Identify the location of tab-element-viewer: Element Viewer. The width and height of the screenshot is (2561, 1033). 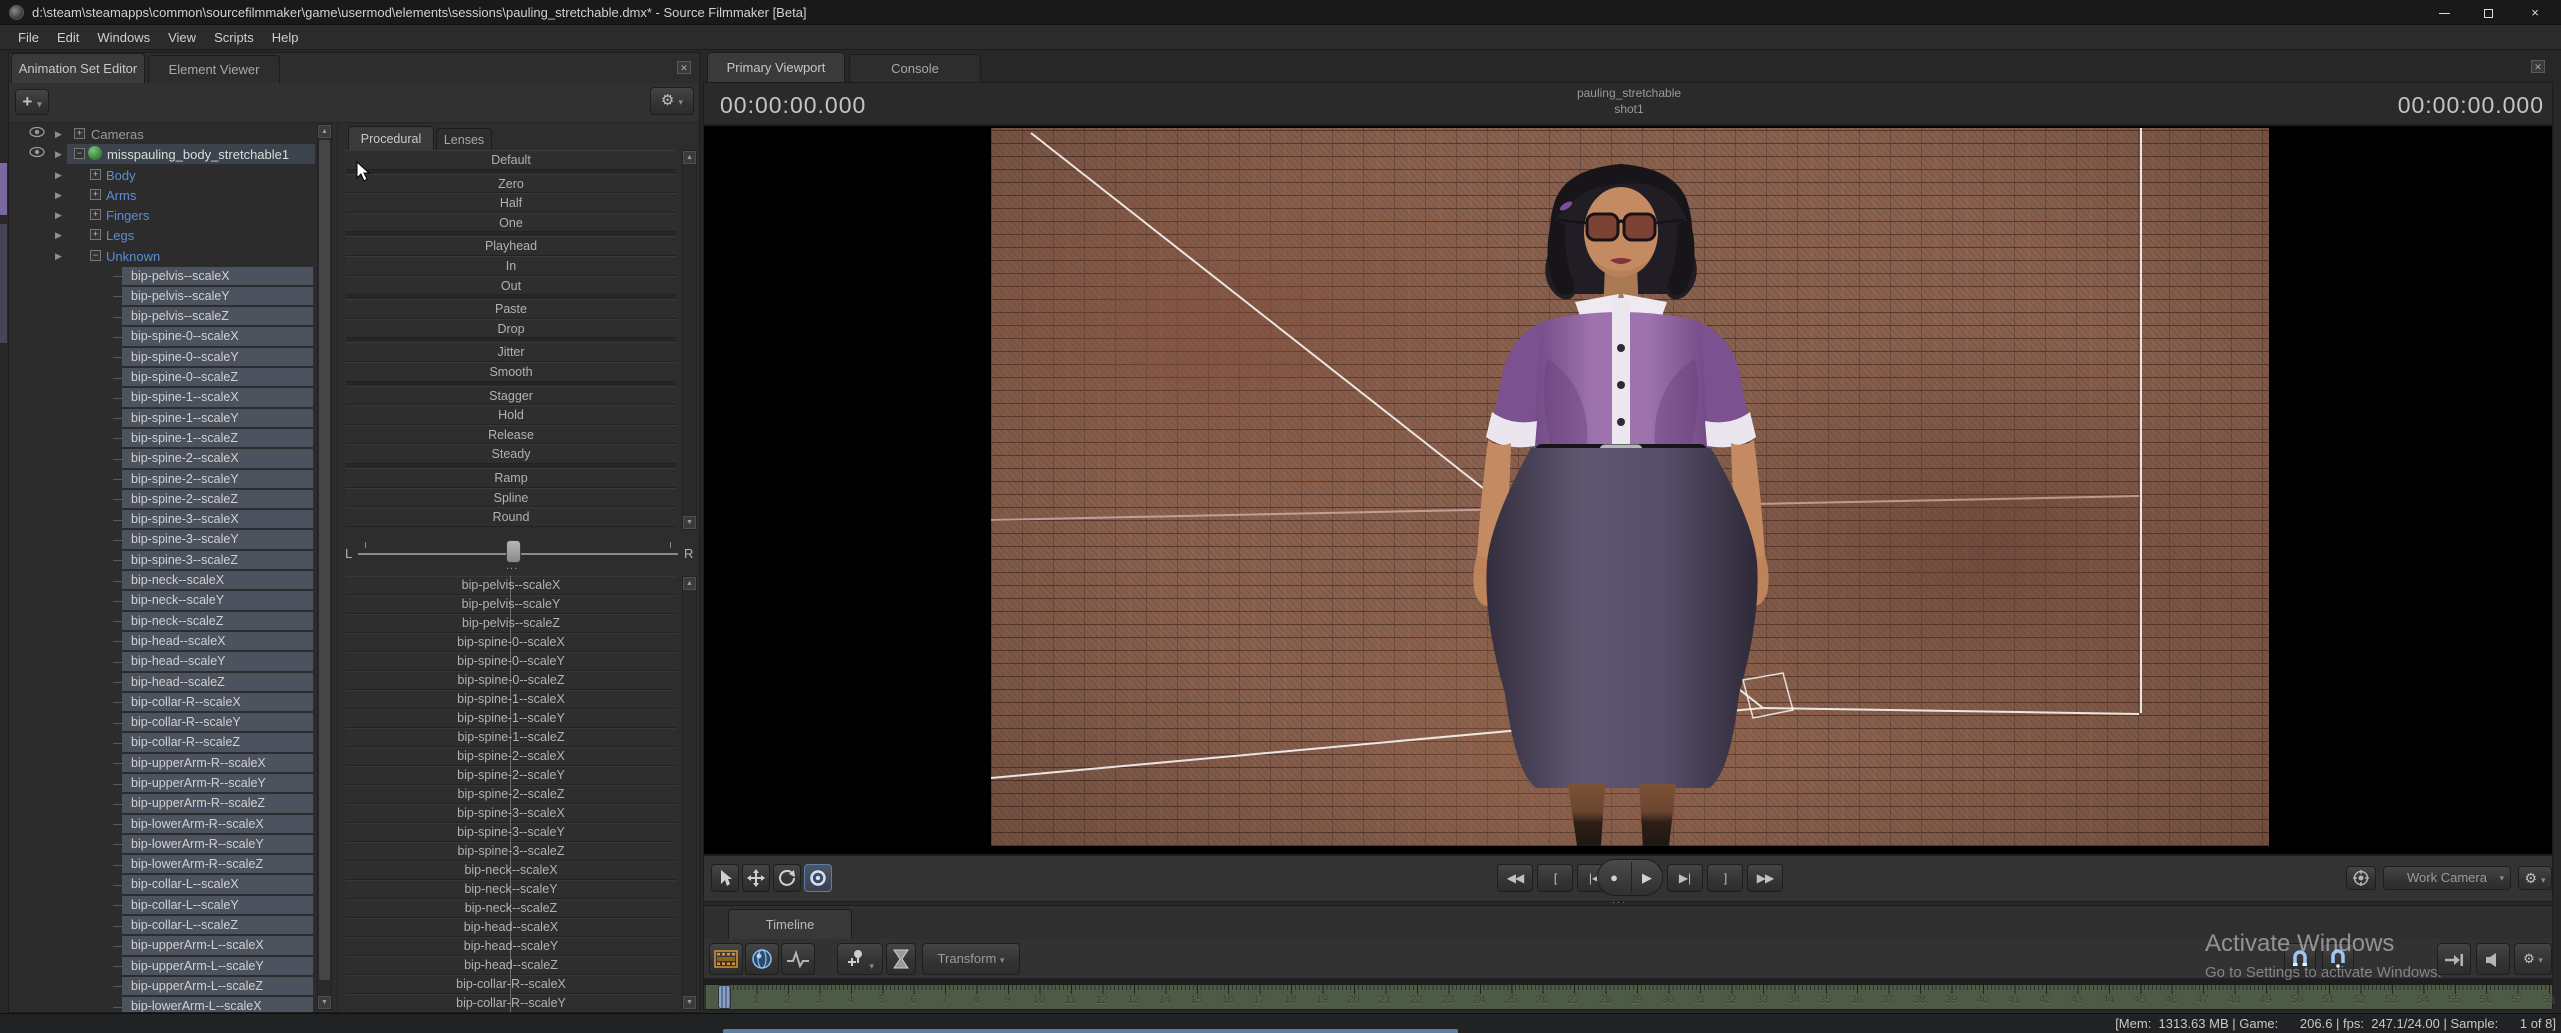
(214, 69).